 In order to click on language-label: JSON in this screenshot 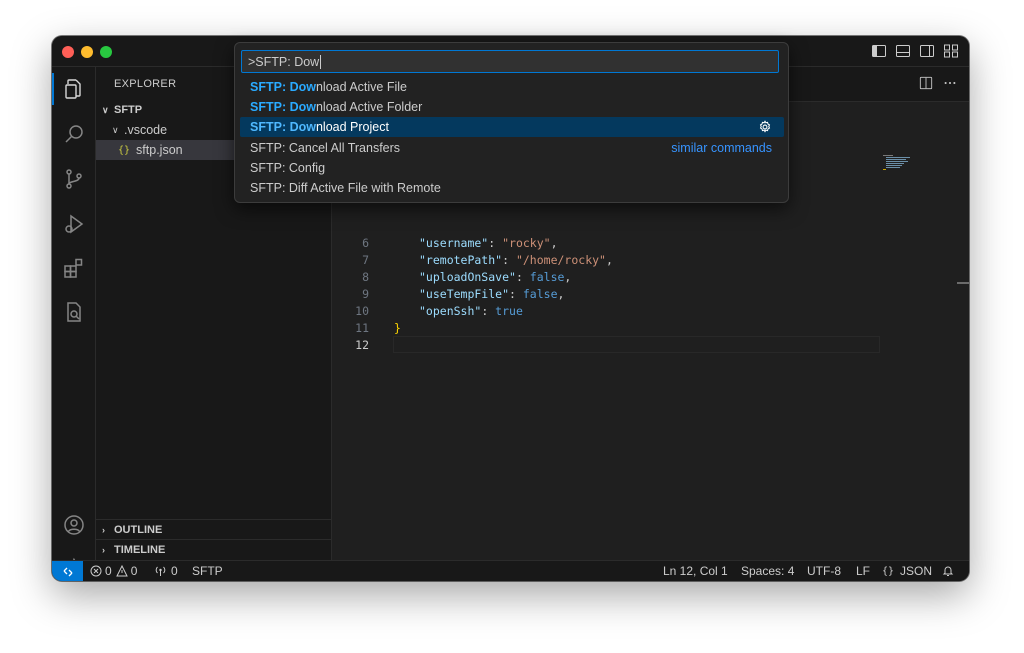, I will do `click(916, 571)`.